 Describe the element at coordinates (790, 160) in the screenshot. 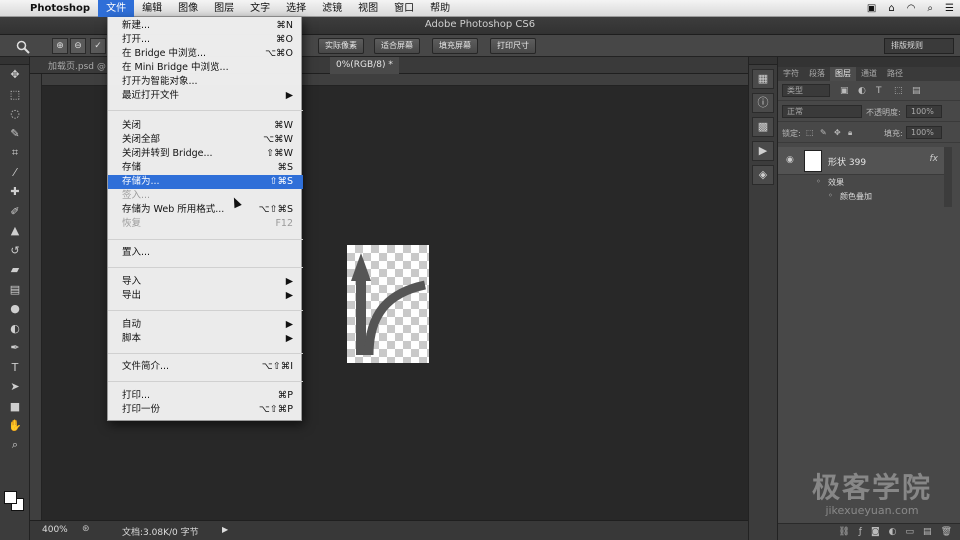

I see `eye-icon: ◉` at that location.